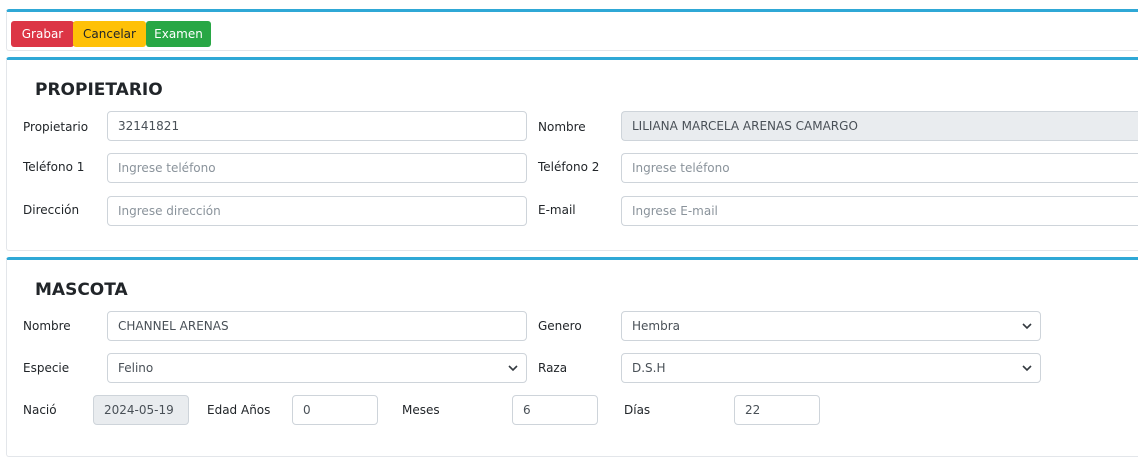 This screenshot has height=457, width=1138. Describe the element at coordinates (421, 410) in the screenshot. I see `months-label: Meses` at that location.